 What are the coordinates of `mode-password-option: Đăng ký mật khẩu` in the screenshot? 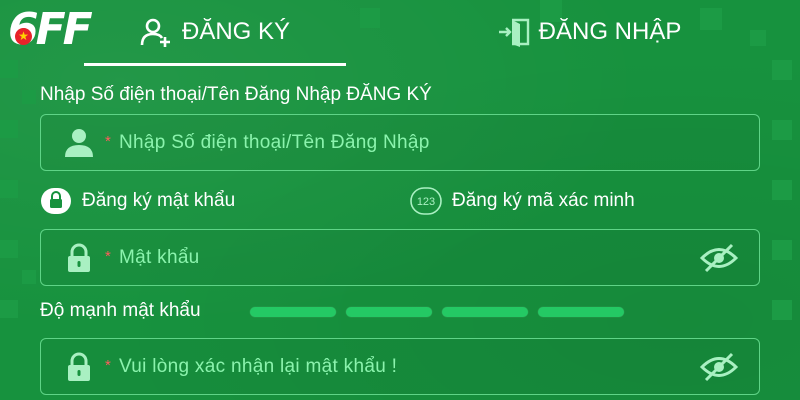 It's located at (137, 201).